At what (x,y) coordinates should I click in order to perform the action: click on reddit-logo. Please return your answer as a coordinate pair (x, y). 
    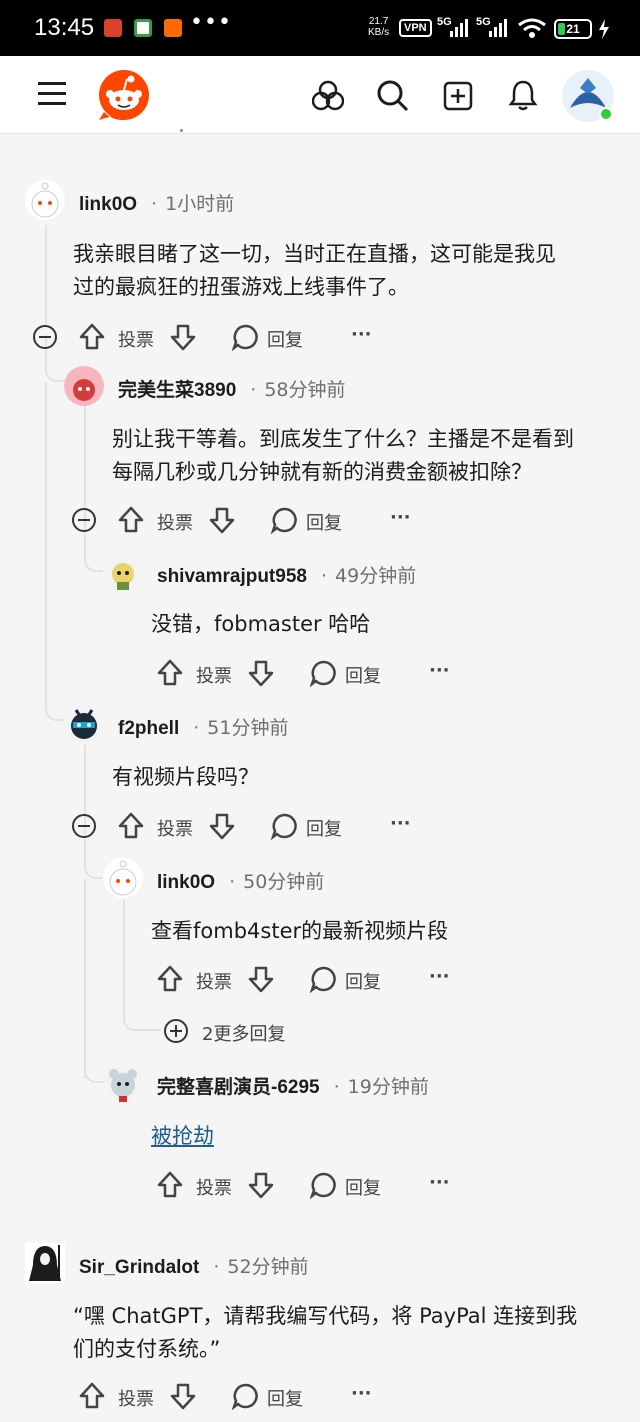
    Looking at the image, I should click on (124, 95).